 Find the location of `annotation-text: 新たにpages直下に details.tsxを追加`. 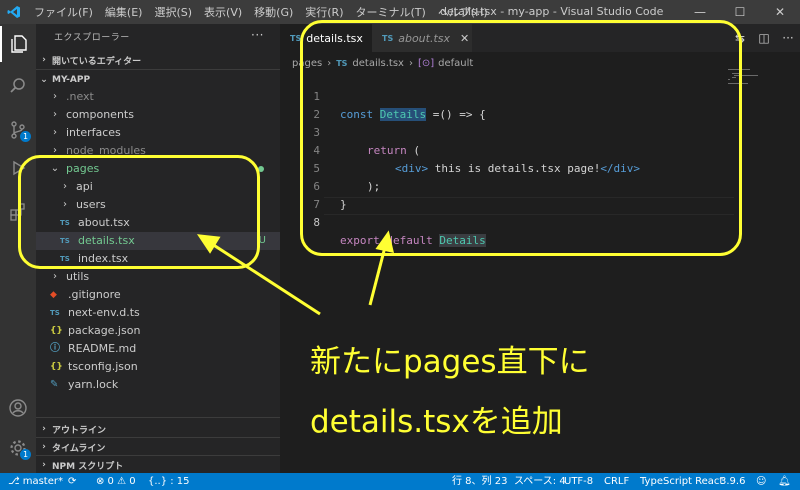

annotation-text: 新たにpages直下に details.tsxを追加 is located at coordinates (450, 392).